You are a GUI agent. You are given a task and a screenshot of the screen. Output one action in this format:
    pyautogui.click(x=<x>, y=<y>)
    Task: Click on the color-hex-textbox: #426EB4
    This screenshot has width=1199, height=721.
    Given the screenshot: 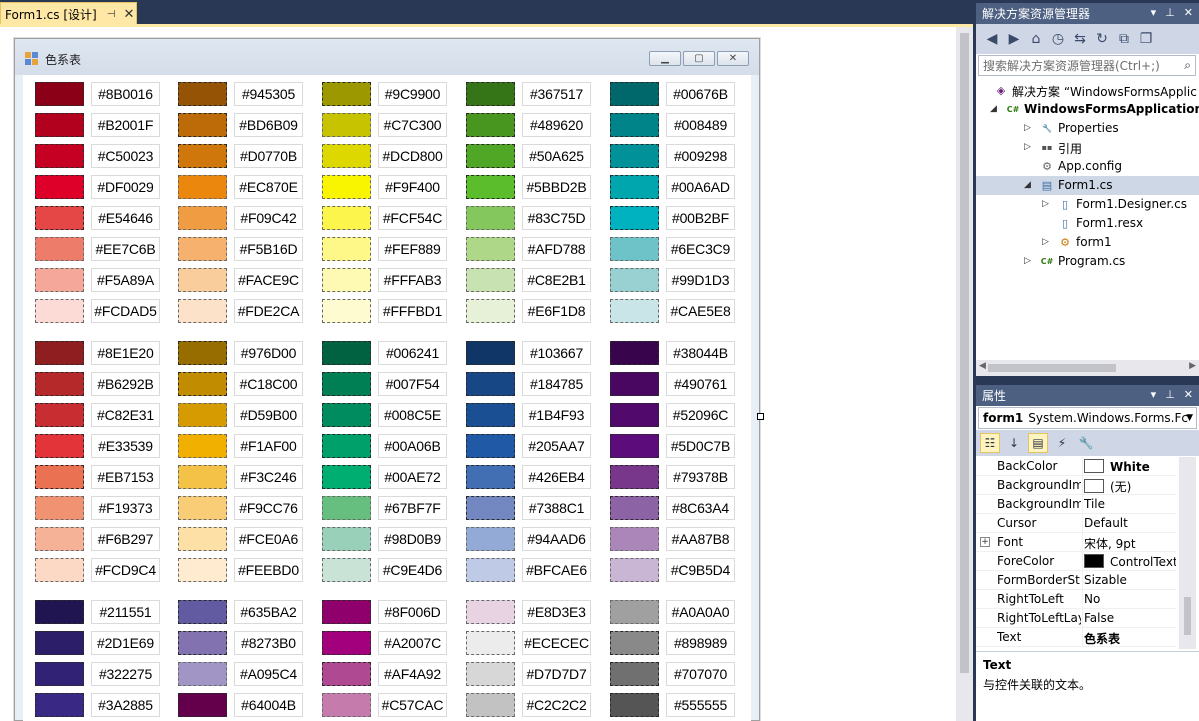 What is the action you would take?
    pyautogui.click(x=556, y=477)
    